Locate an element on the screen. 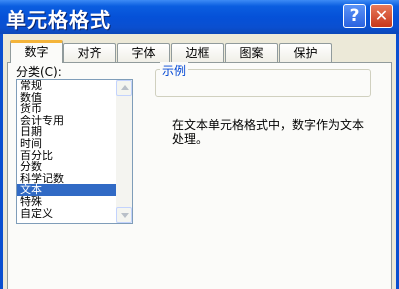  category-item: 分数 is located at coordinates (66, 167).